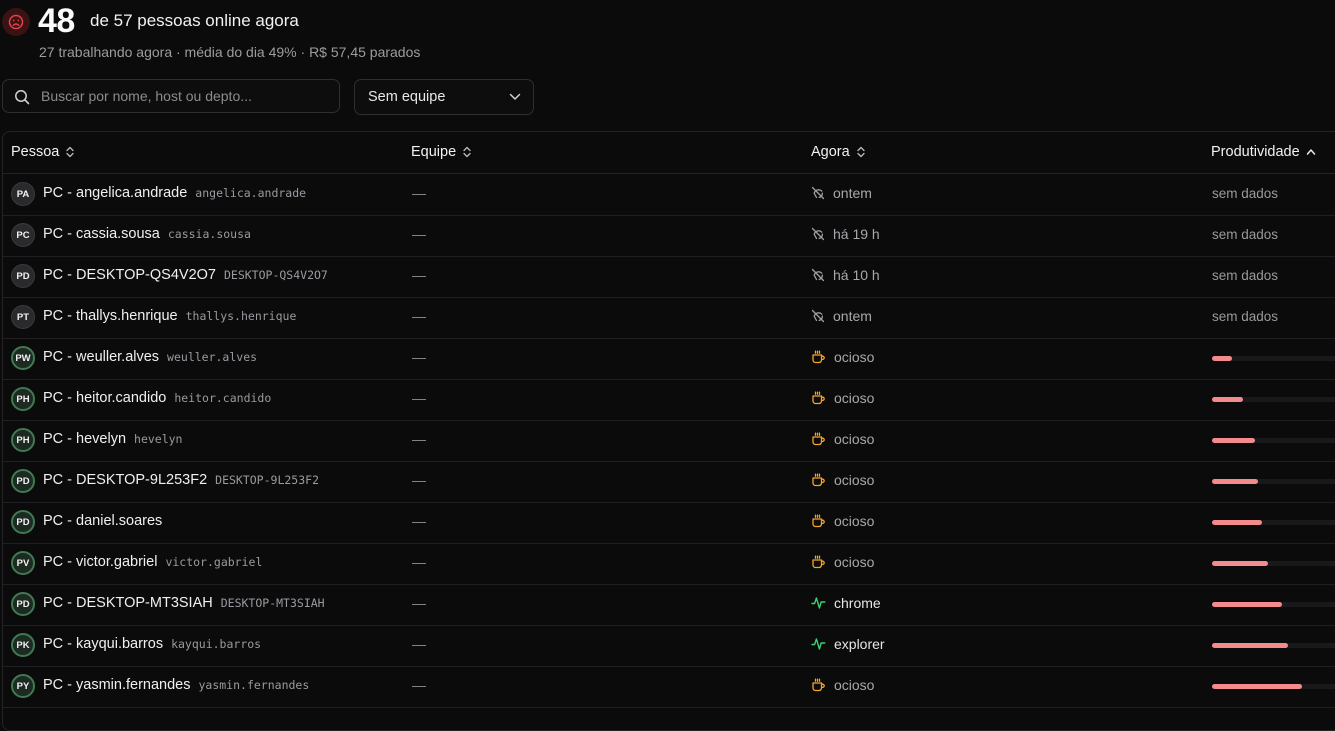  I want to click on search-box, so click(171, 96).